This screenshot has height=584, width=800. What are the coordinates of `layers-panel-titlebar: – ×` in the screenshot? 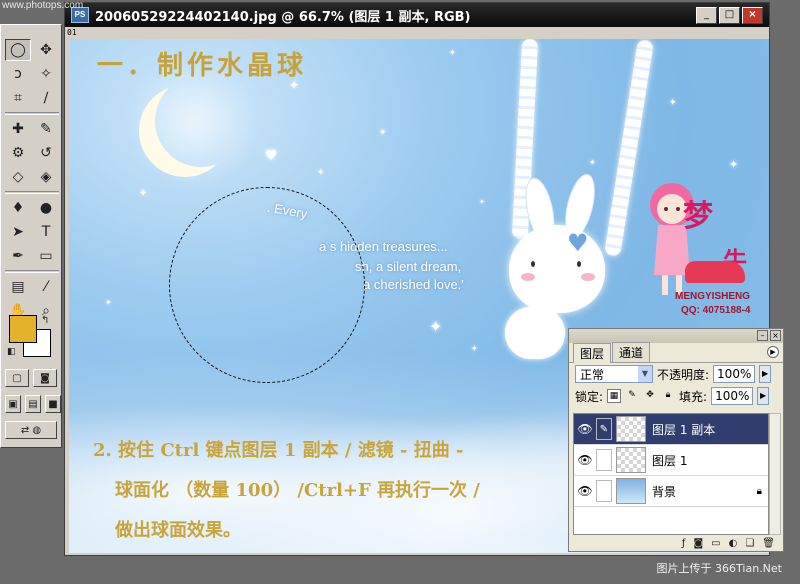 It's located at (676, 336).